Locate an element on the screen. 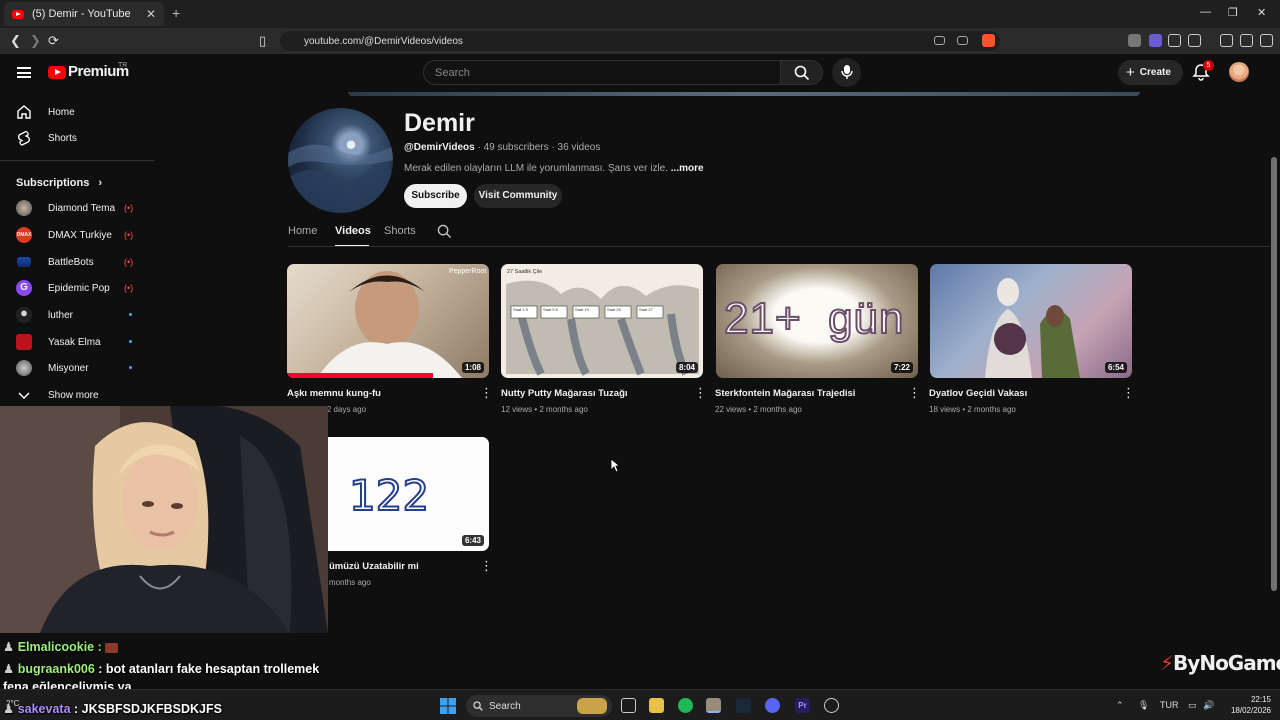 This screenshot has width=1280, height=720. chat-emote-icon is located at coordinates (112, 647).